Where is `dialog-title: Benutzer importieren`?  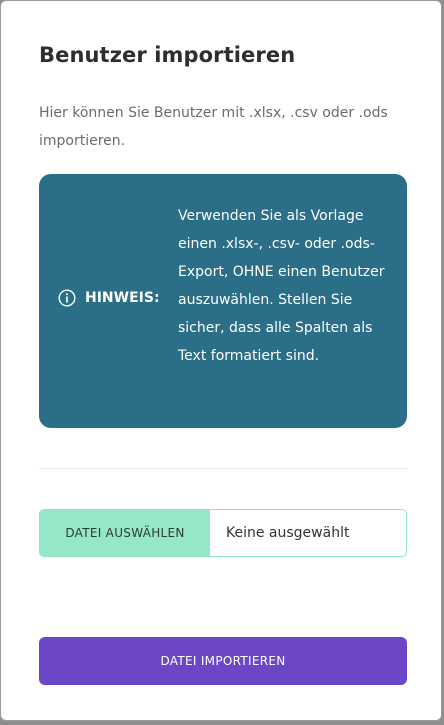 dialog-title: Benutzer importieren is located at coordinates (167, 55).